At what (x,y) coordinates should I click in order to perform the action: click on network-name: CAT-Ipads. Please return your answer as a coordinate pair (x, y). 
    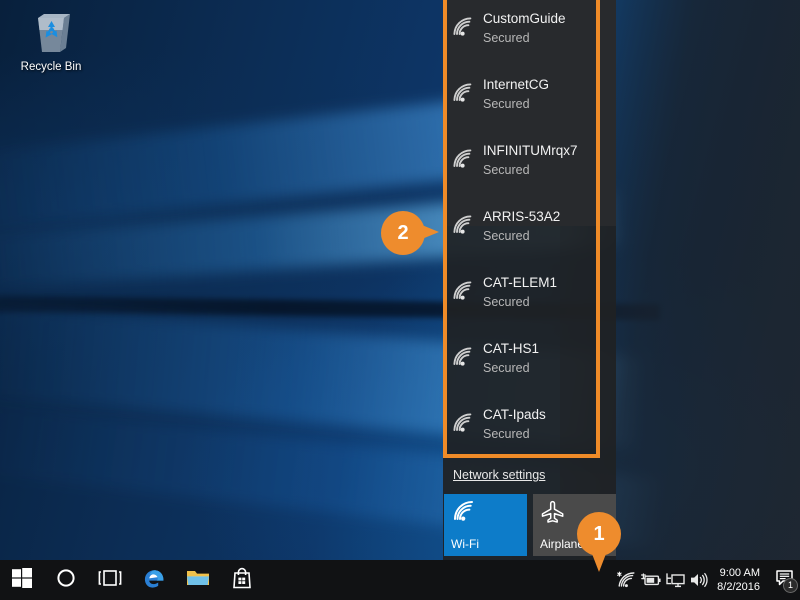
    Looking at the image, I should click on (514, 414).